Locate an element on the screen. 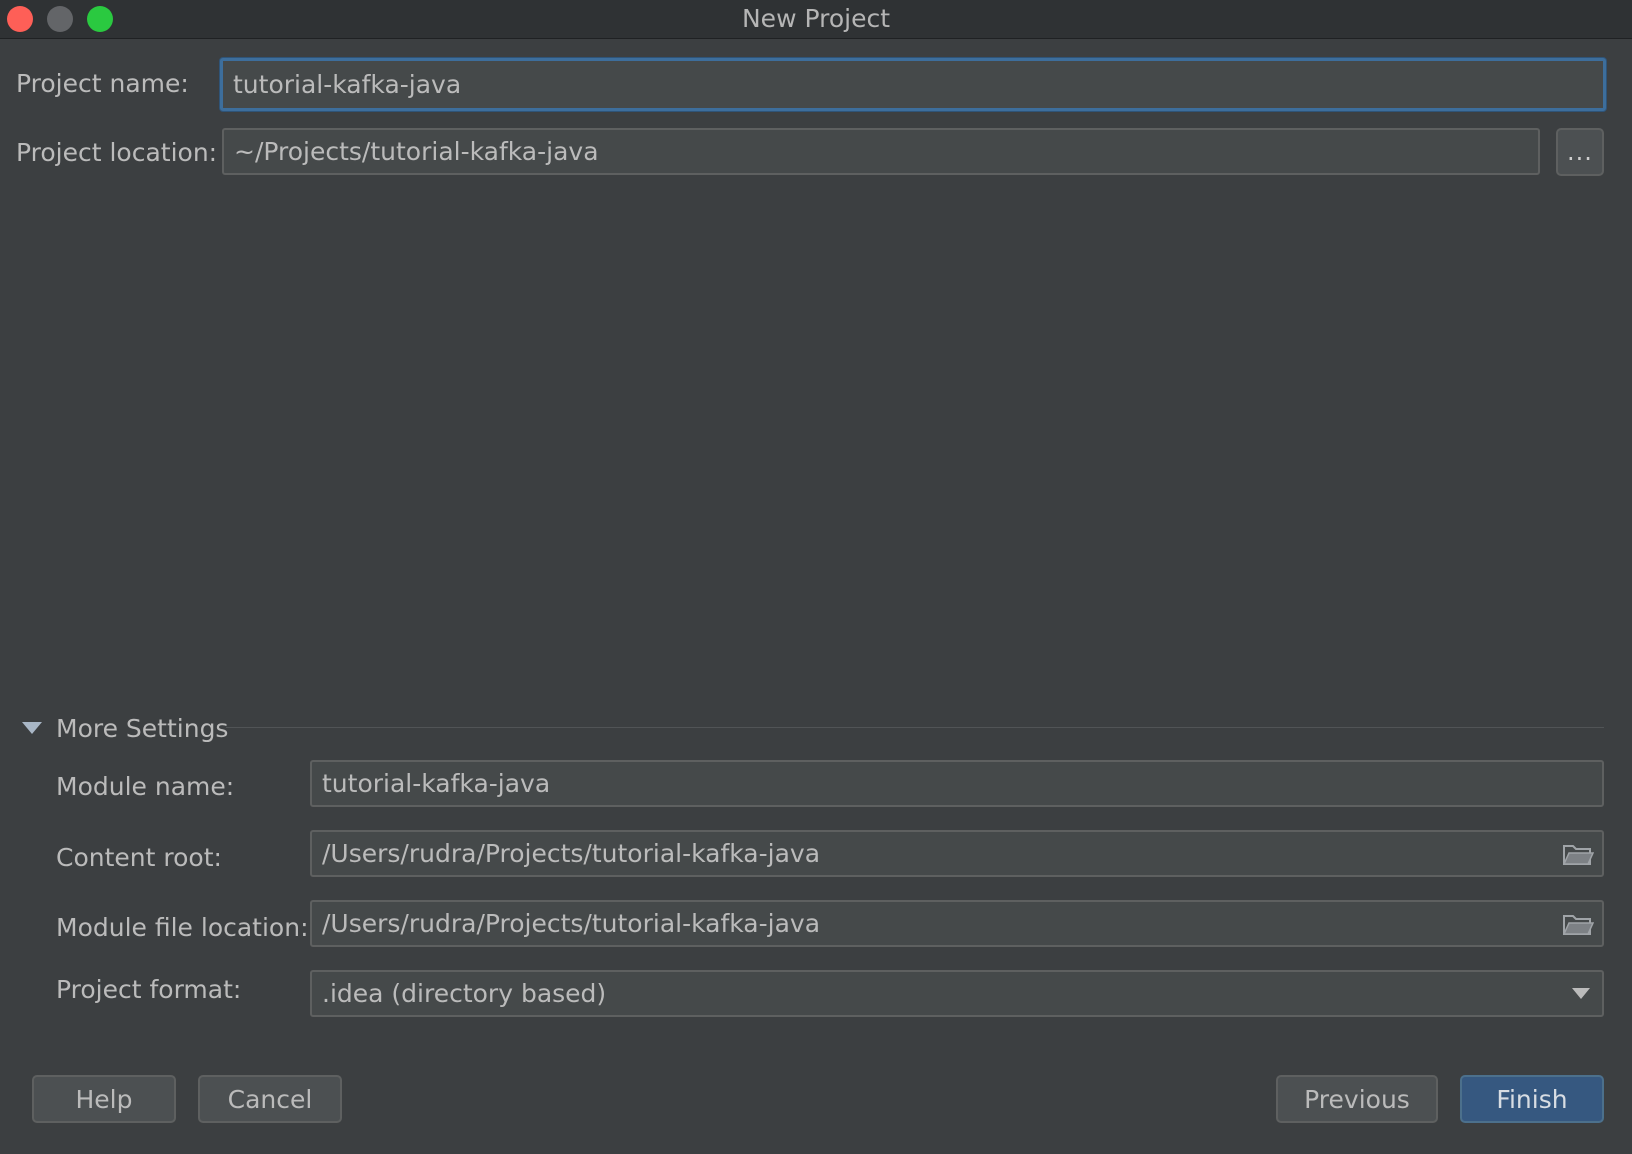  project-format-value: .idea (directory based) is located at coordinates (464, 993).